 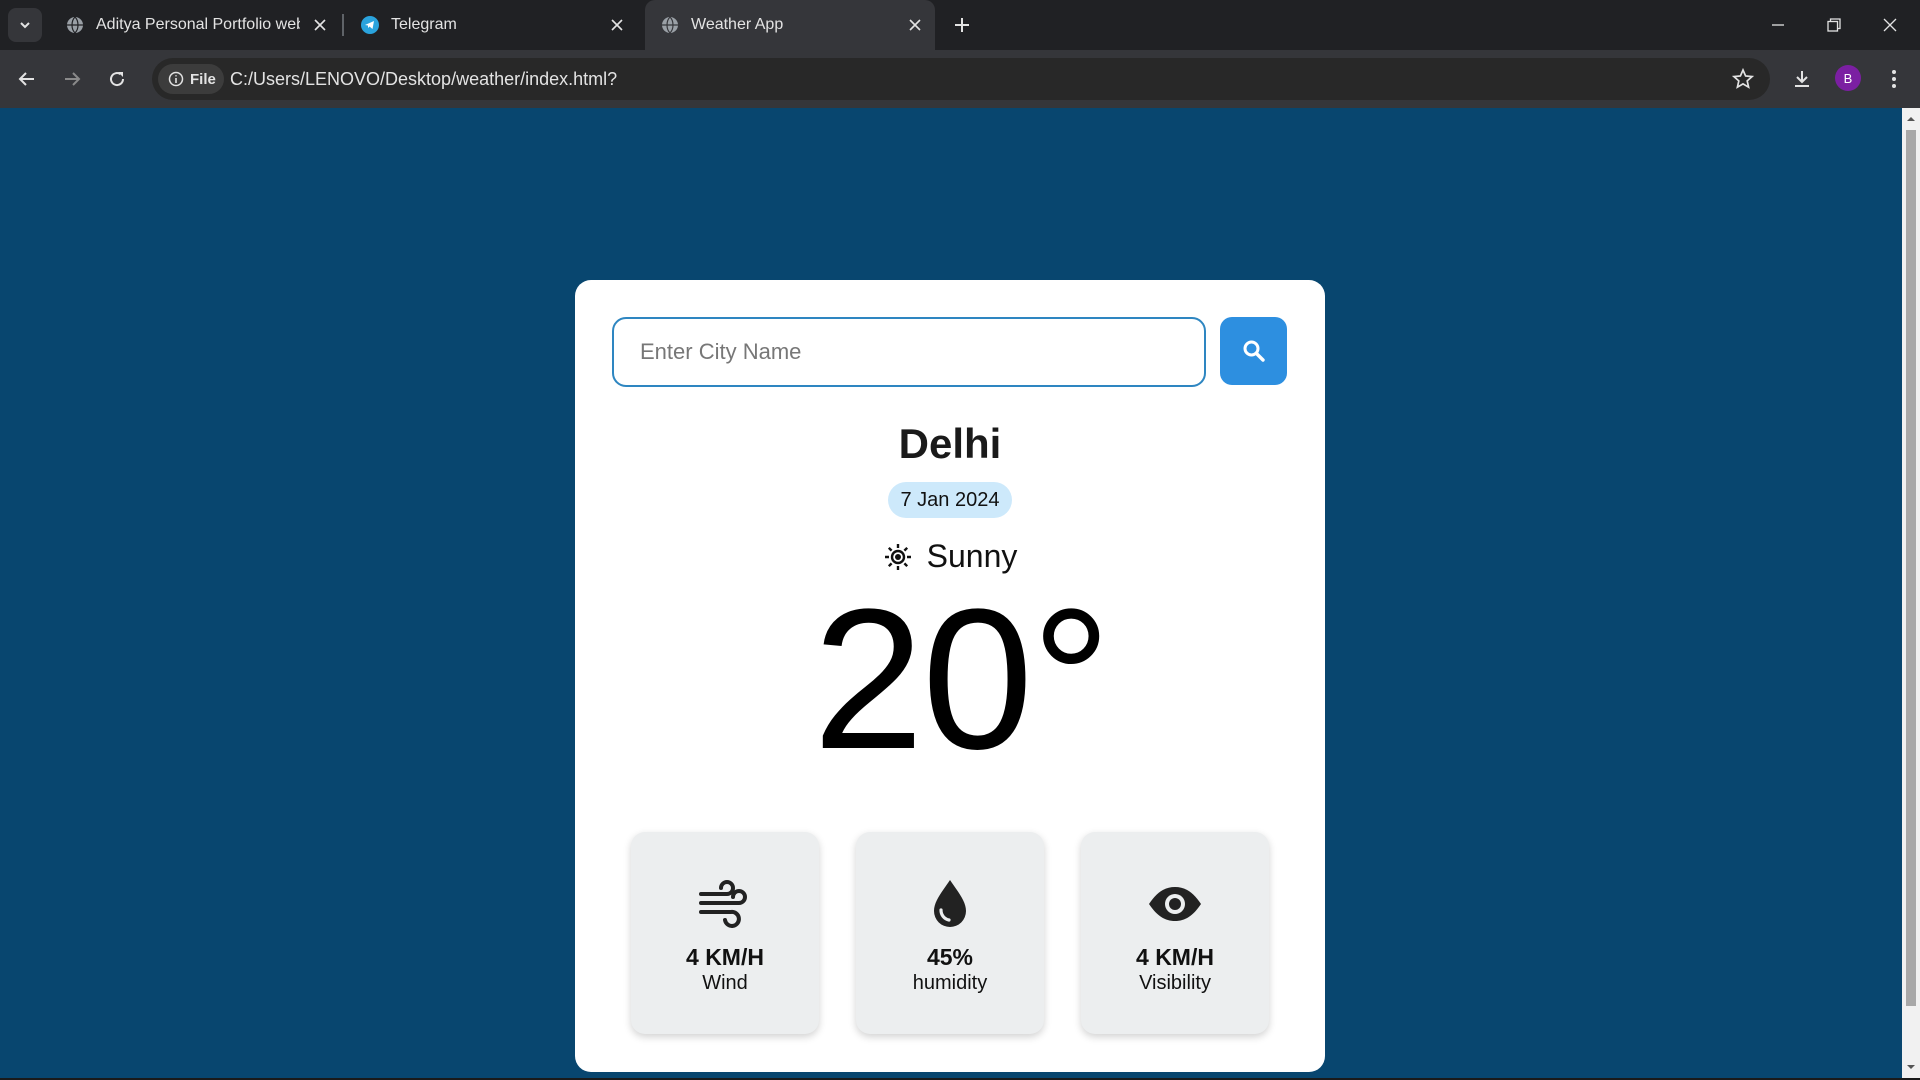 I want to click on wind-value: 4 KM/H, so click(x=725, y=957).